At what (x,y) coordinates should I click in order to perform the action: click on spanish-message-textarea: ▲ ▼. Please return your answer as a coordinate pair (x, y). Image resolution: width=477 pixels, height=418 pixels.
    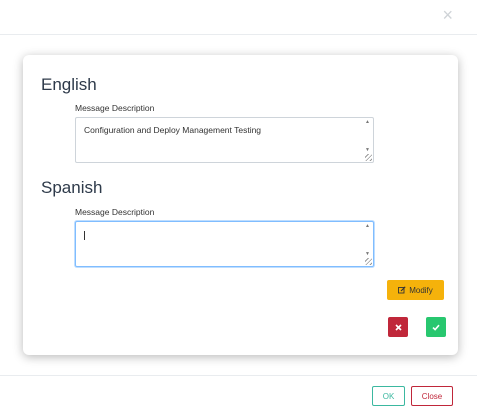
    Looking at the image, I should click on (224, 244).